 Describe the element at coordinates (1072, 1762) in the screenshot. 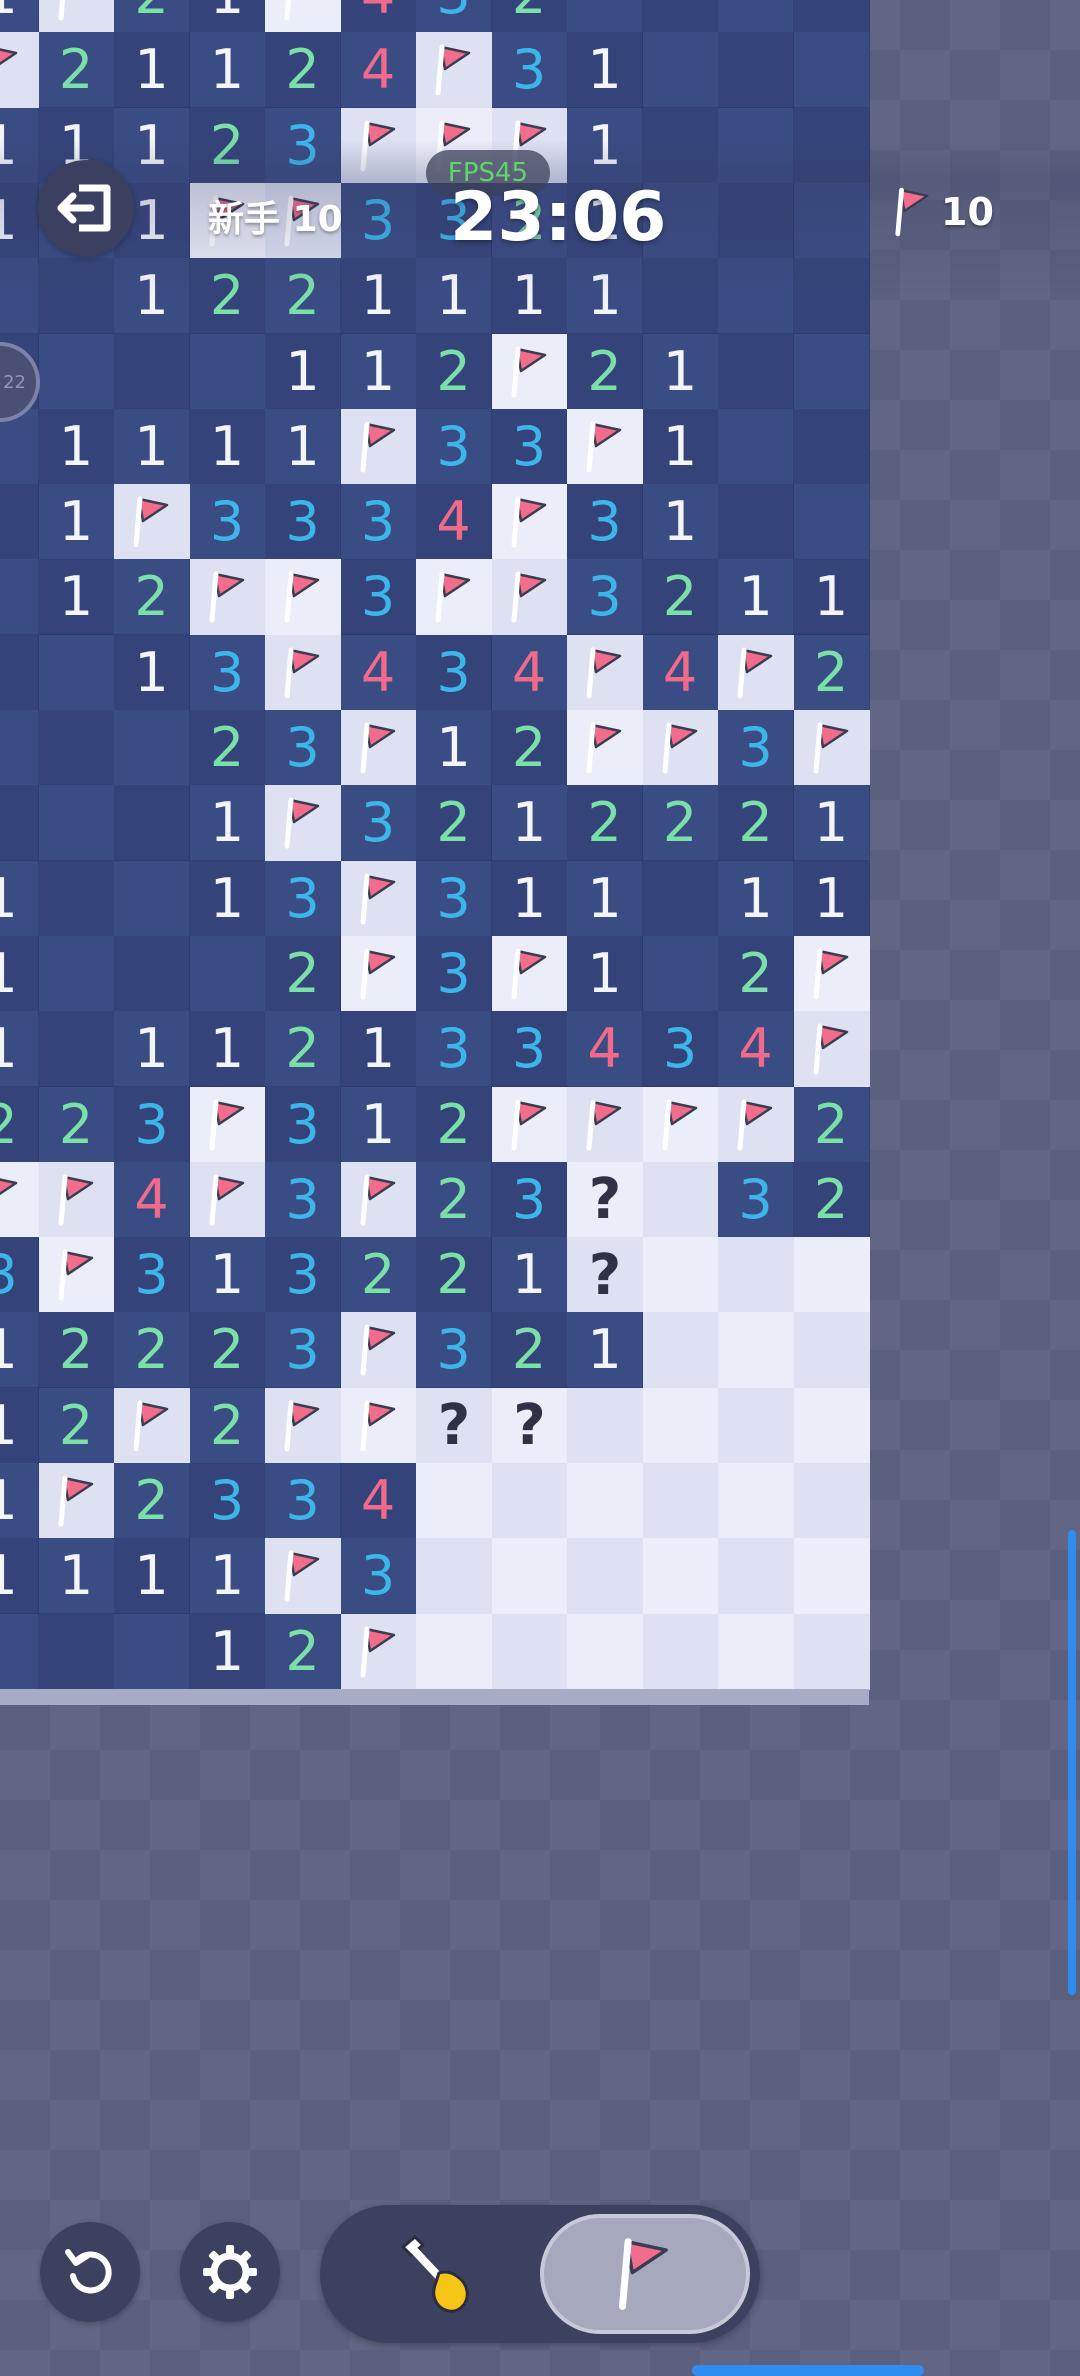

I see `vertical-scrollbar` at that location.